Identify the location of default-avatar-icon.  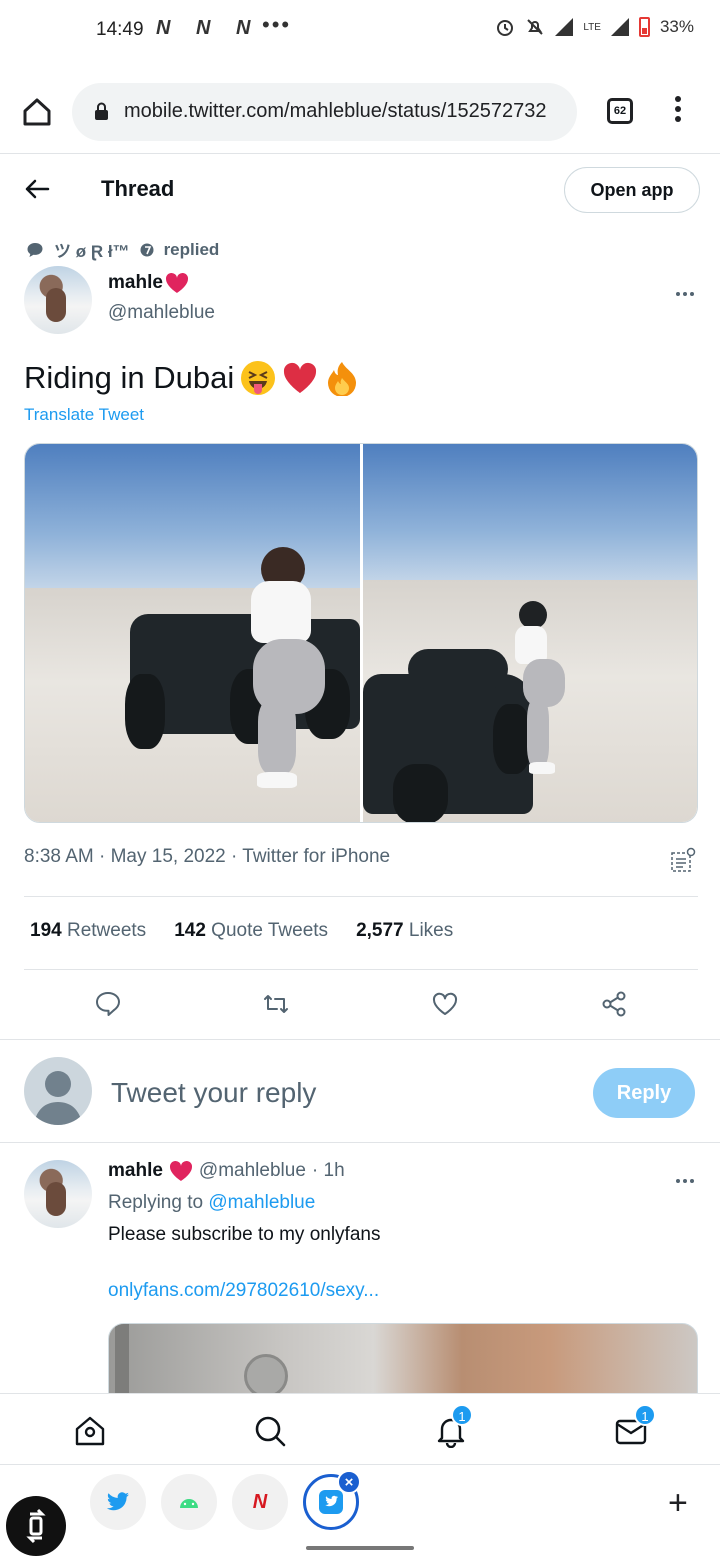
(58, 1098).